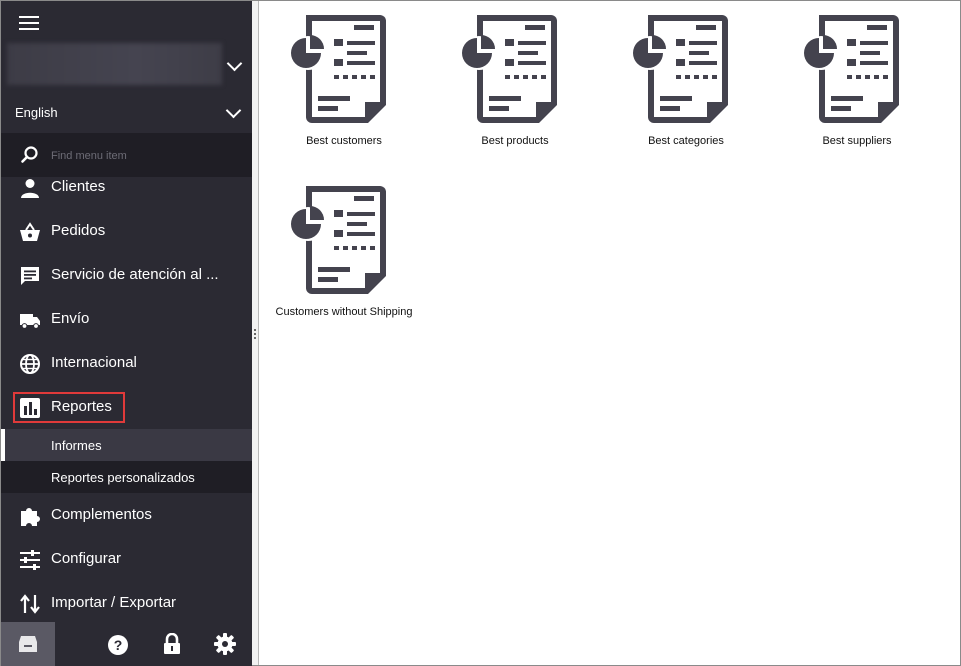  What do you see at coordinates (30, 560) in the screenshot?
I see `sliders-icon` at bounding box center [30, 560].